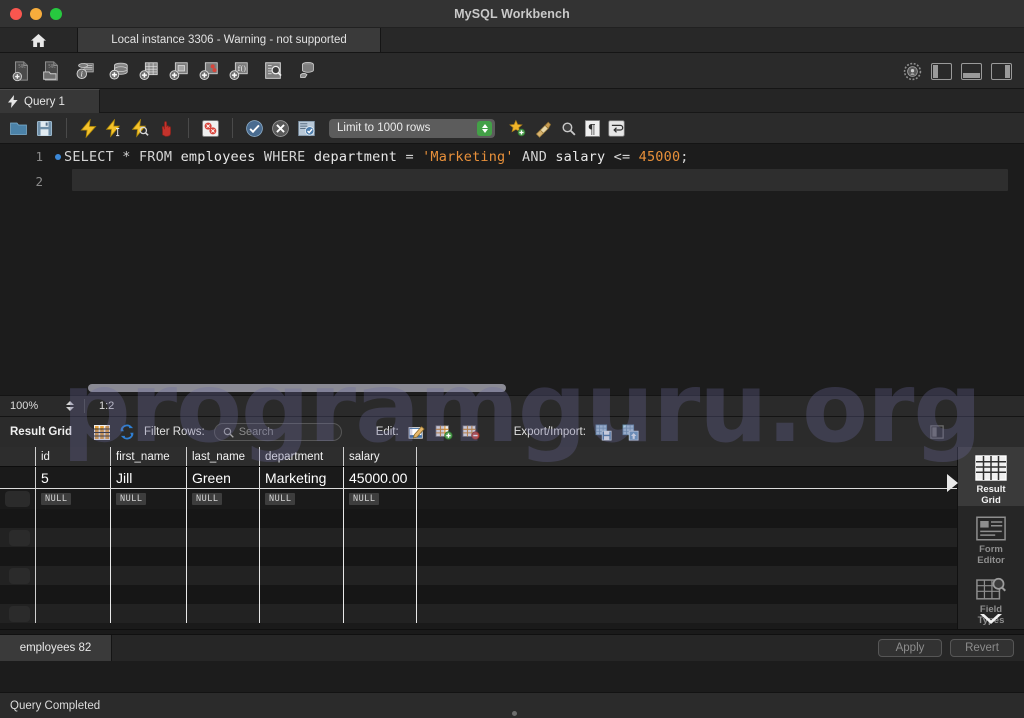 This screenshot has width=1024, height=718. Describe the element at coordinates (971, 71) in the screenshot. I see `toggle-output-icon` at that location.